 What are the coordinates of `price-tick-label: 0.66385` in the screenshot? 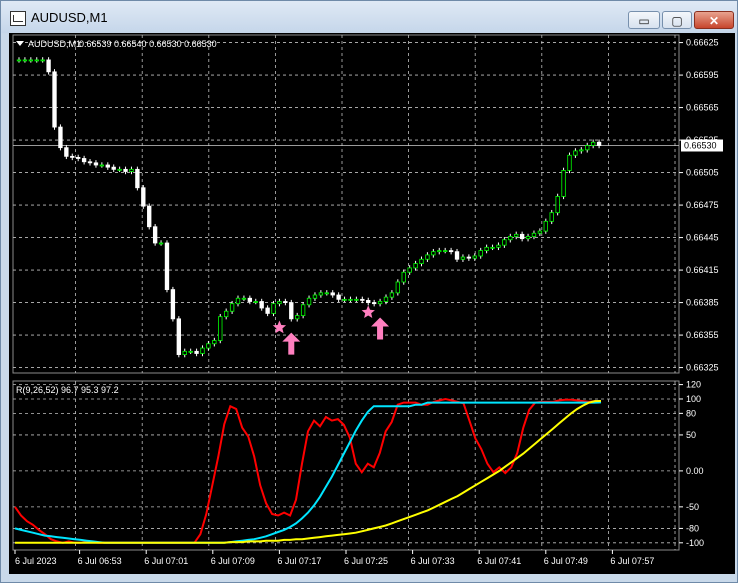 It's located at (702, 303).